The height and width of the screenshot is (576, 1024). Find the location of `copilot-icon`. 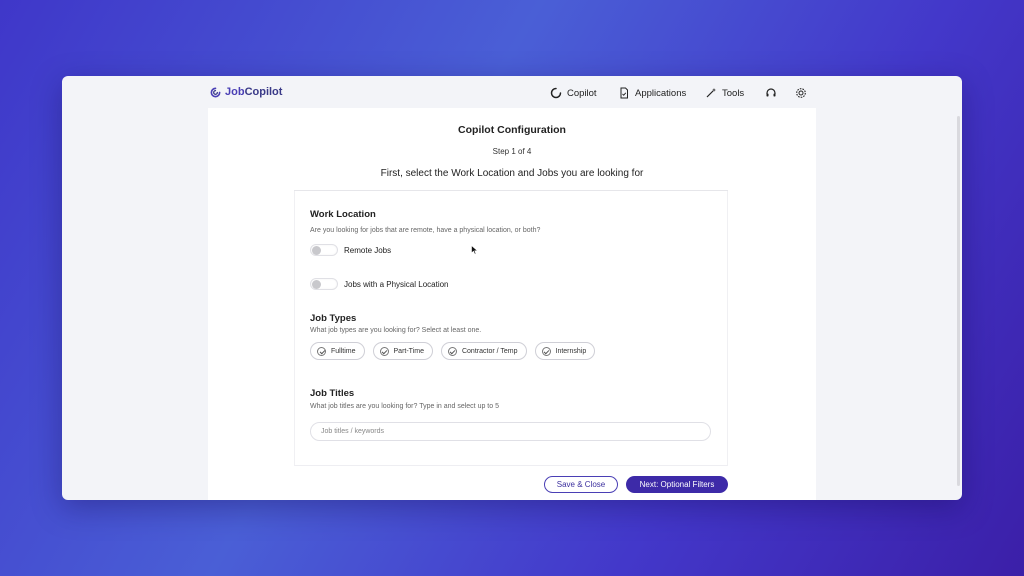

copilot-icon is located at coordinates (556, 93).